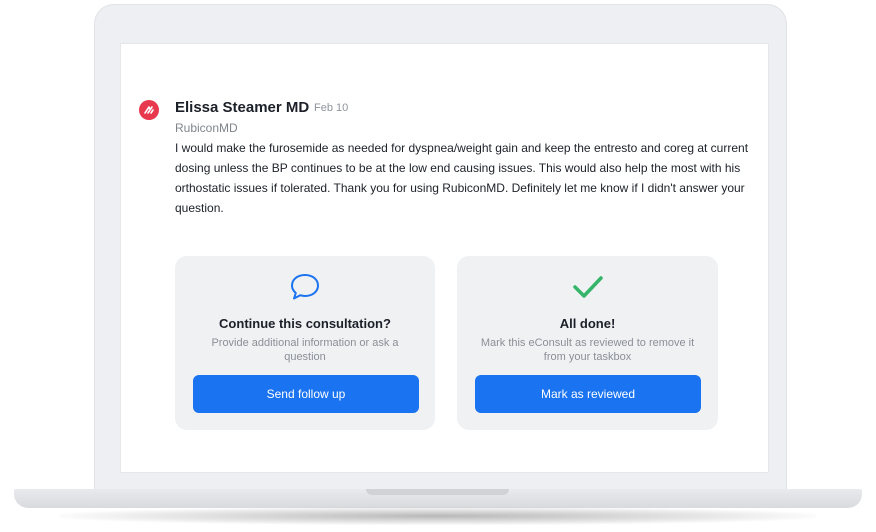 The width and height of the screenshot is (876, 532). What do you see at coordinates (438, 516) in the screenshot?
I see `laptop-shadow` at bounding box center [438, 516].